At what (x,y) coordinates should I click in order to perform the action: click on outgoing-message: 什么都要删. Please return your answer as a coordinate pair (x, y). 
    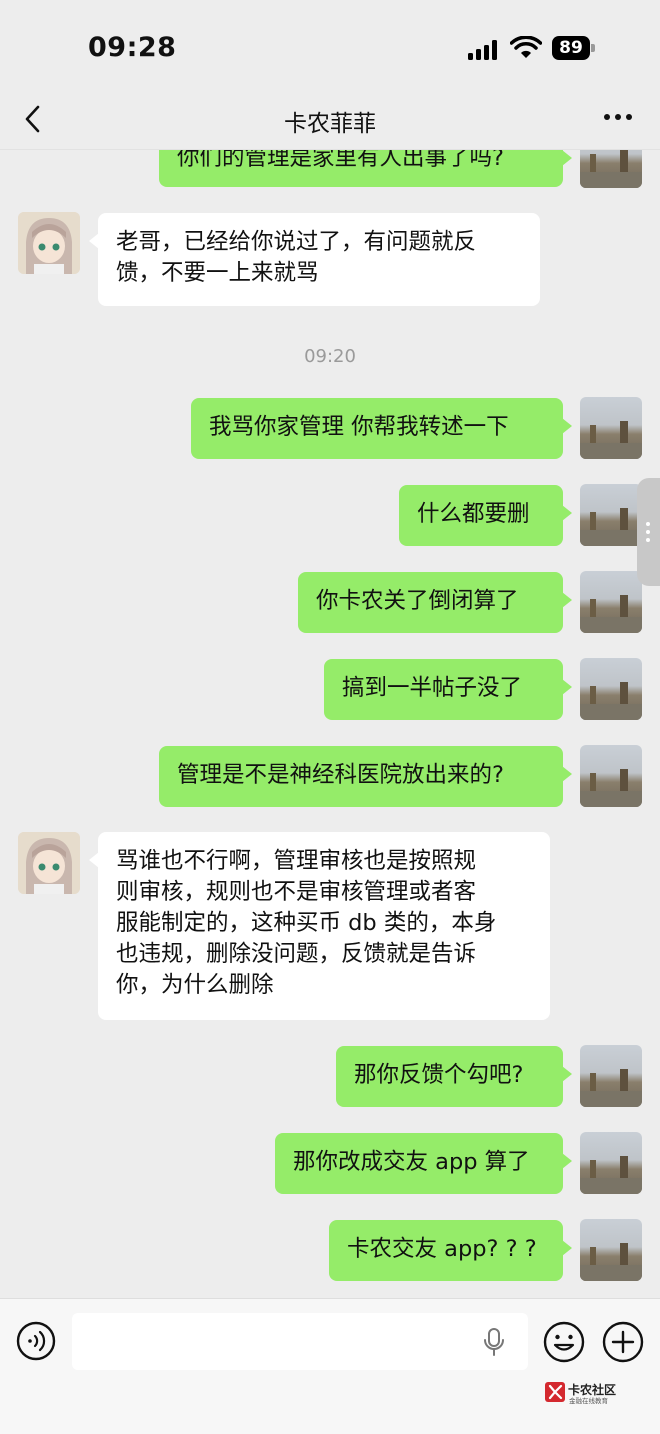
    Looking at the image, I should click on (485, 515).